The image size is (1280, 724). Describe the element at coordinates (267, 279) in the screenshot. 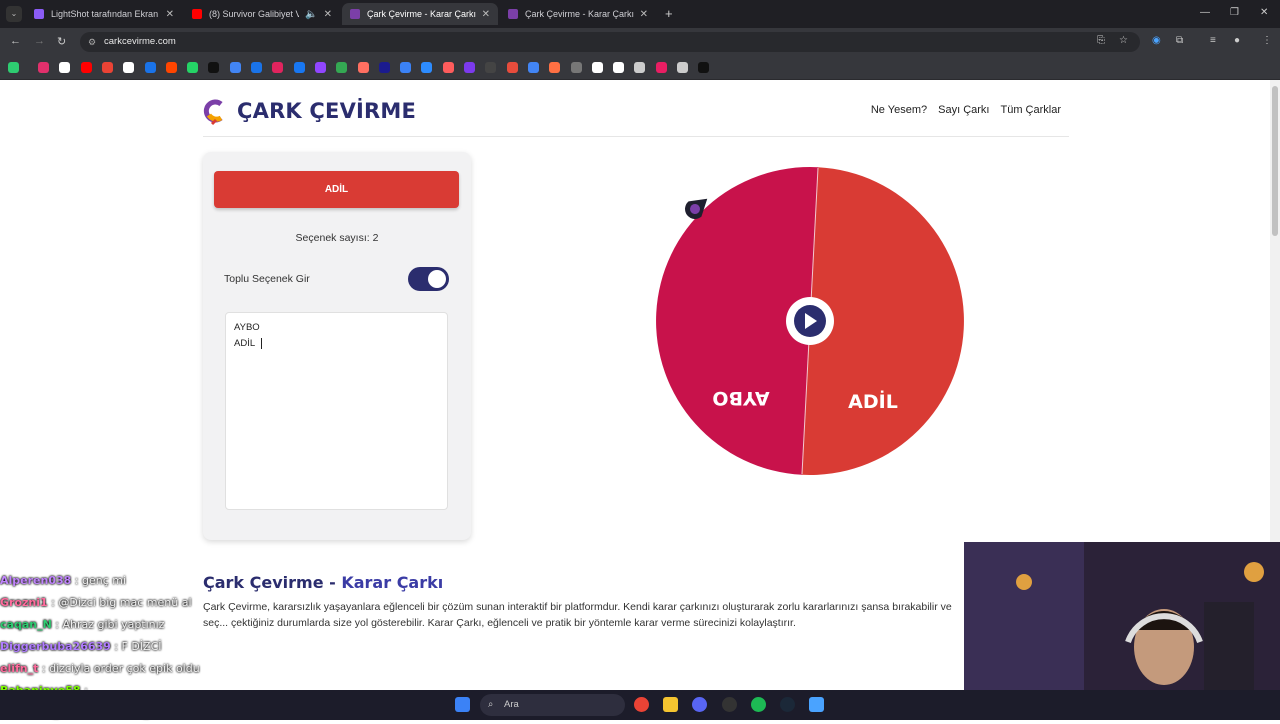

I see `bulk-toggle-label: Toplu Seçenek Gir` at that location.